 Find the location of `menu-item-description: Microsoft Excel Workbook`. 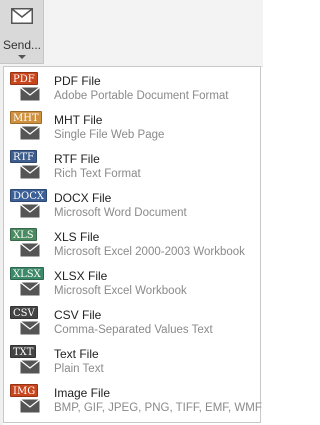

menu-item-description: Microsoft Excel Workbook is located at coordinates (120, 291).